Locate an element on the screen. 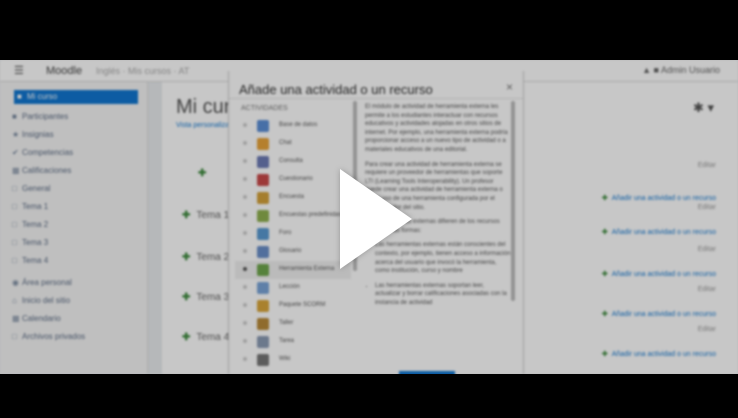 The width and height of the screenshot is (738, 418). play-icon is located at coordinates (376, 219).